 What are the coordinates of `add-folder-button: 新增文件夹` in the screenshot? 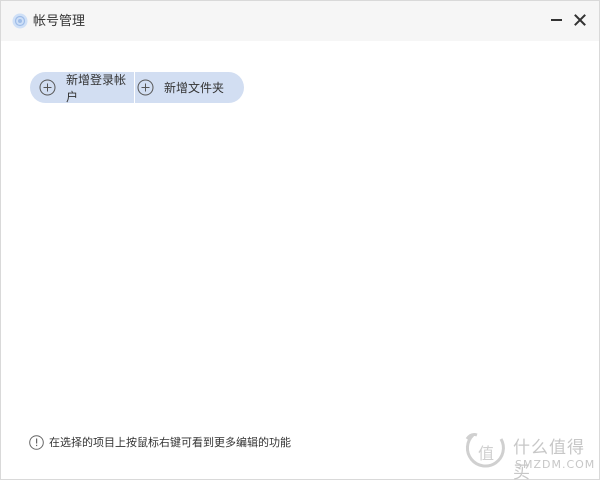 It's located at (189, 87).